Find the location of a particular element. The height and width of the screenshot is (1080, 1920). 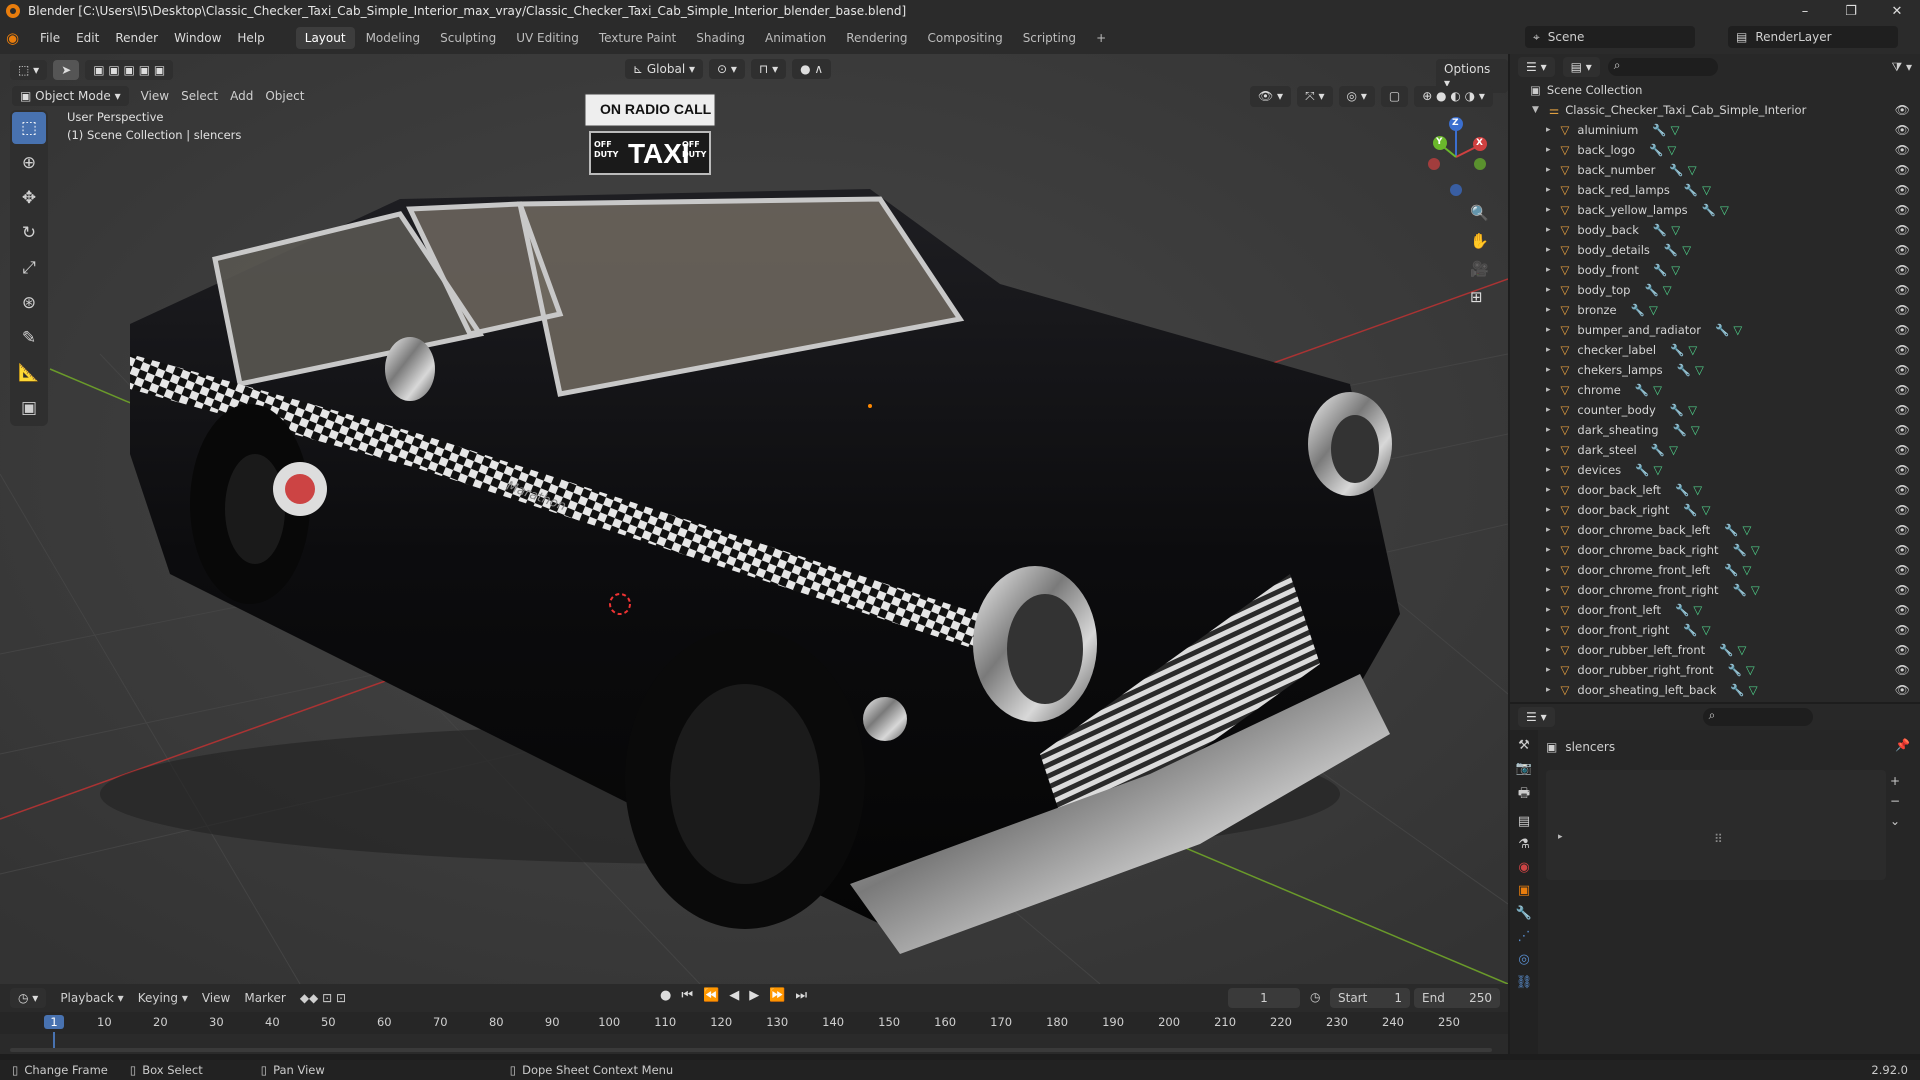

outliner-object-row: ▸ ▽ door_sheating_left_back 🔧 ▽ 👁 is located at coordinates (1715, 690).